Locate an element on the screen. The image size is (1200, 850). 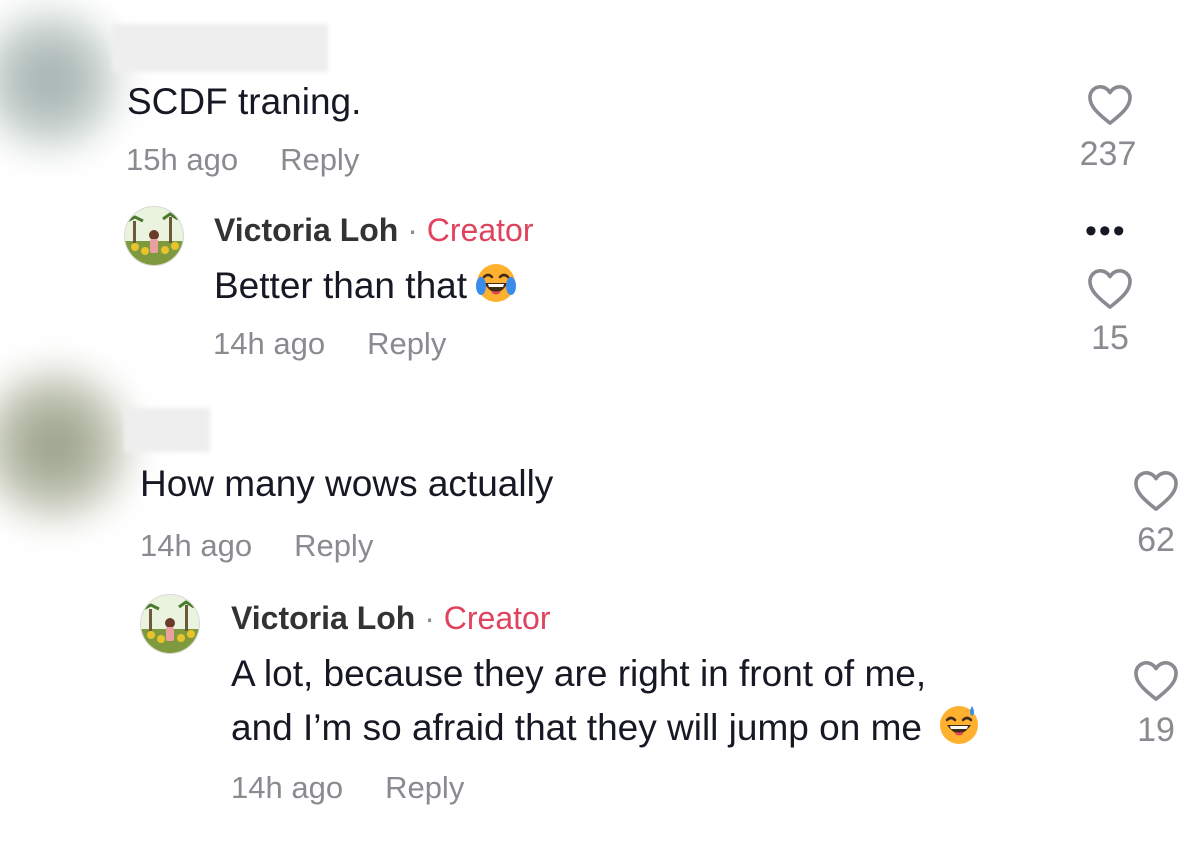
grinning-face-with-sweat-icon is located at coordinates (959, 730).